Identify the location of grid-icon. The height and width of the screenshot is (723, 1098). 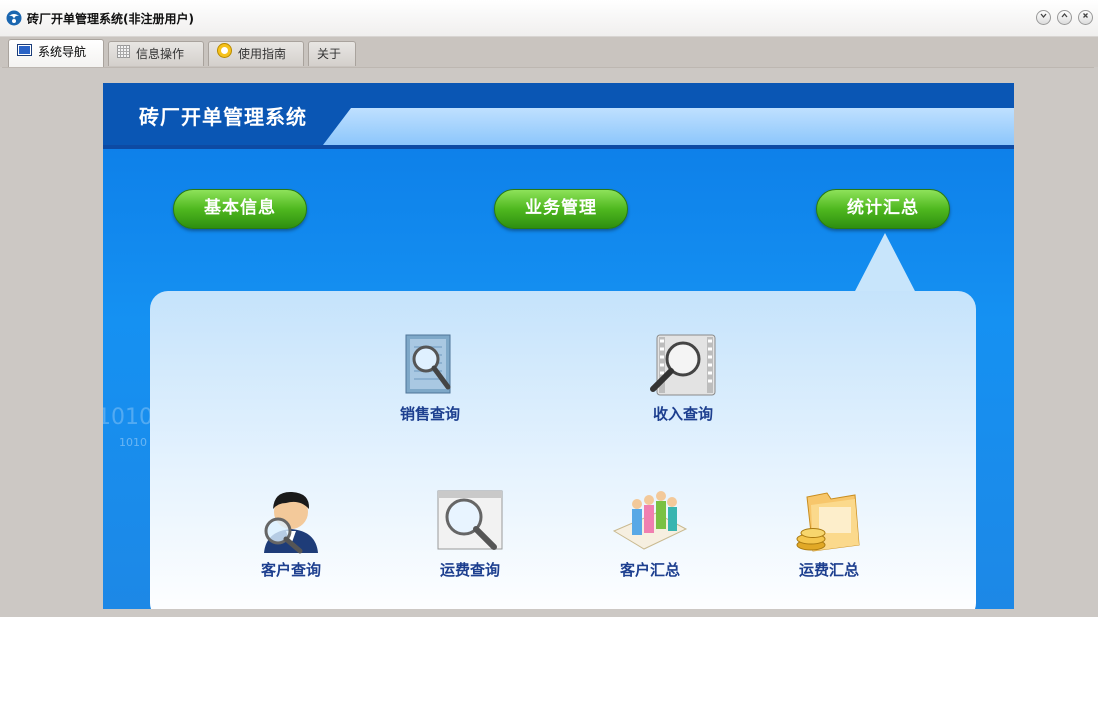
(123, 54).